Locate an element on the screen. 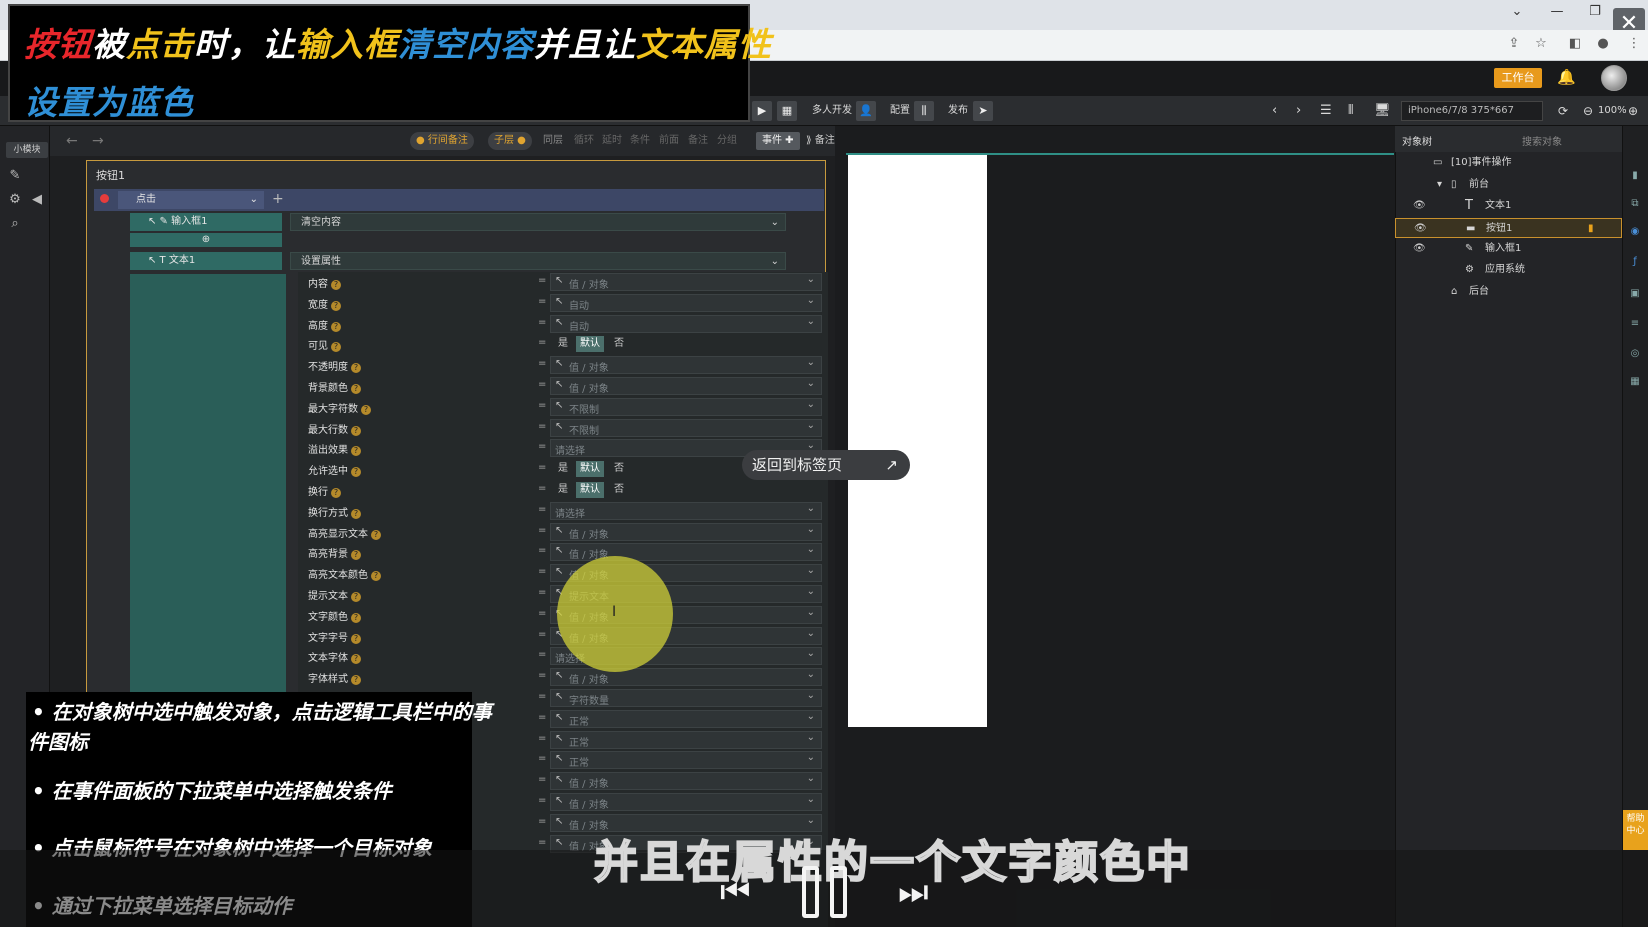 The height and width of the screenshot is (927, 1648). info-icon: ▮ is located at coordinates (1635, 177).